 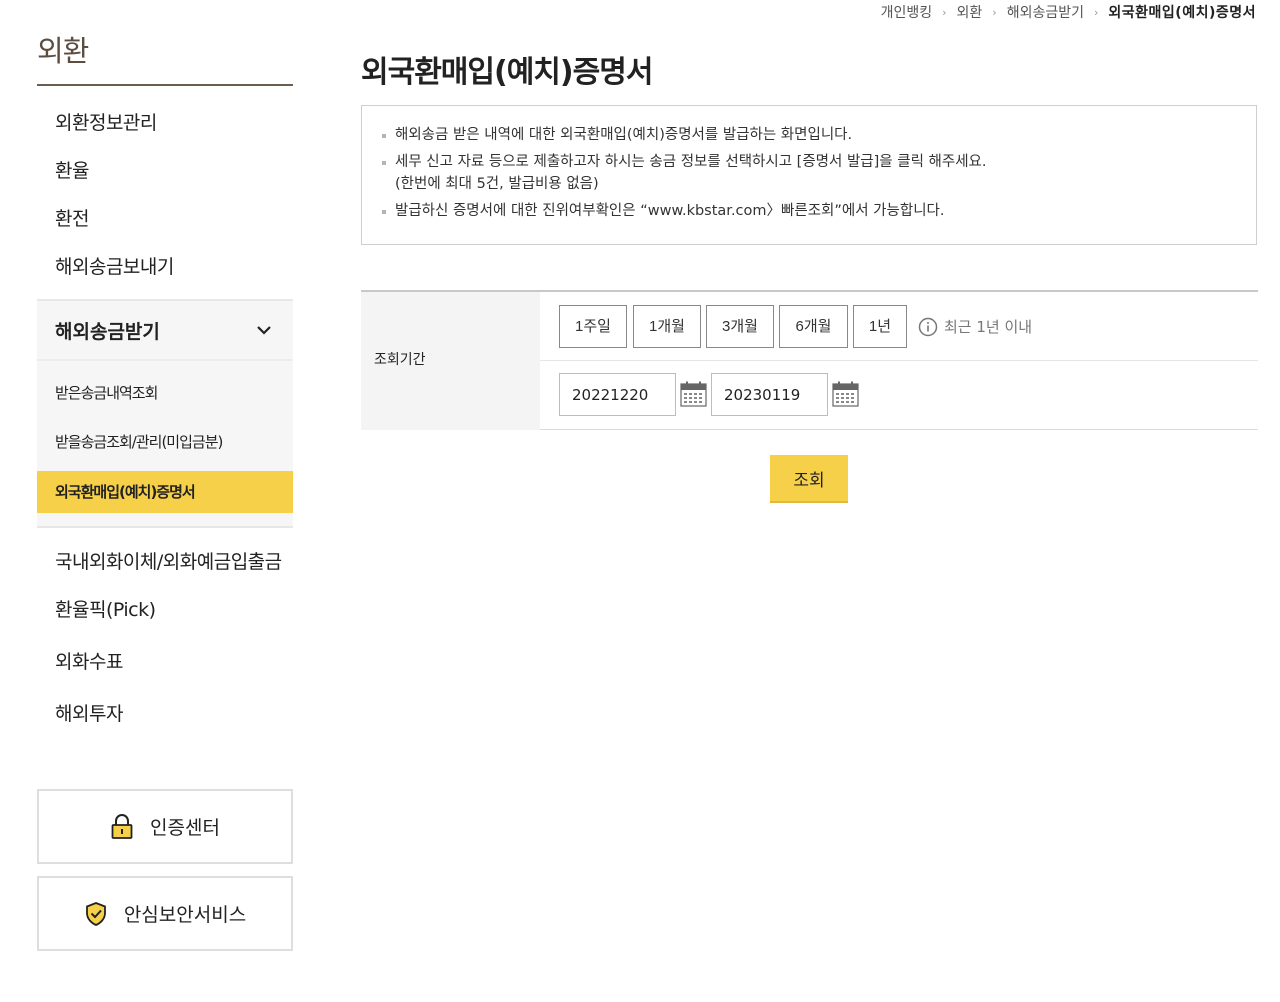 I want to click on sidebar-menu: 외환정보관리 환율 환전 해외송금보내기, so click(x=165, y=195).